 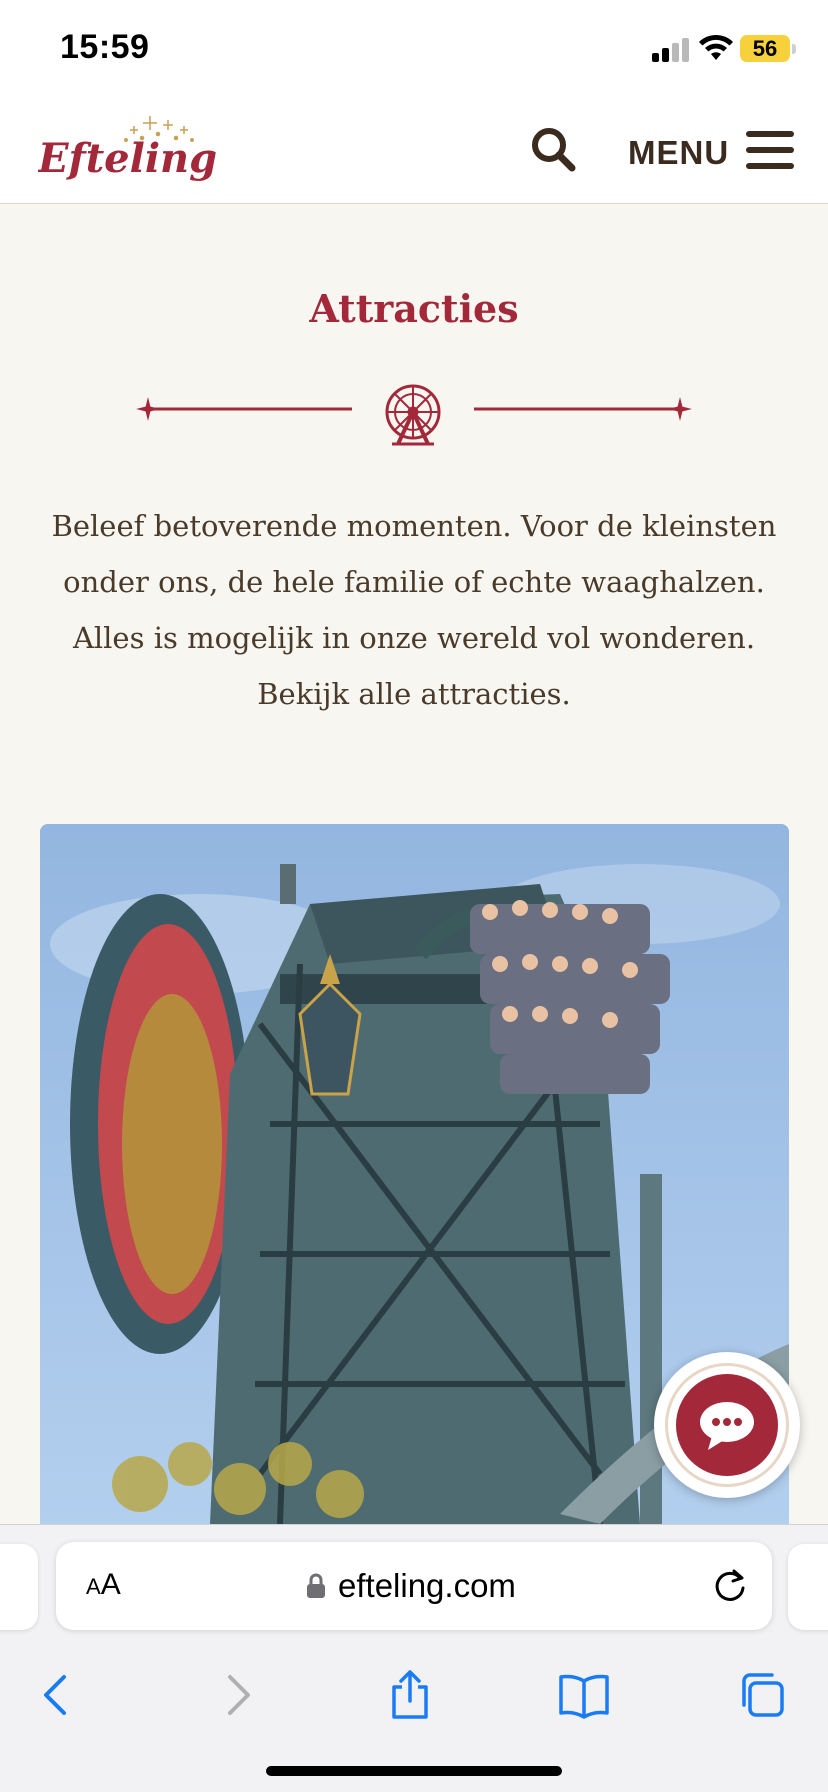 What do you see at coordinates (794, 49) in the screenshot?
I see `battery-tip` at bounding box center [794, 49].